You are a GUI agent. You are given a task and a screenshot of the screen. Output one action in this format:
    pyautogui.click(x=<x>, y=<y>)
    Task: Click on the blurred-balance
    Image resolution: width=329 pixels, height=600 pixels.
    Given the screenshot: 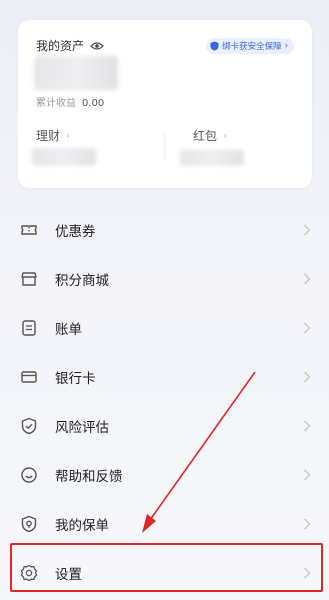 What is the action you would take?
    pyautogui.click(x=76, y=73)
    